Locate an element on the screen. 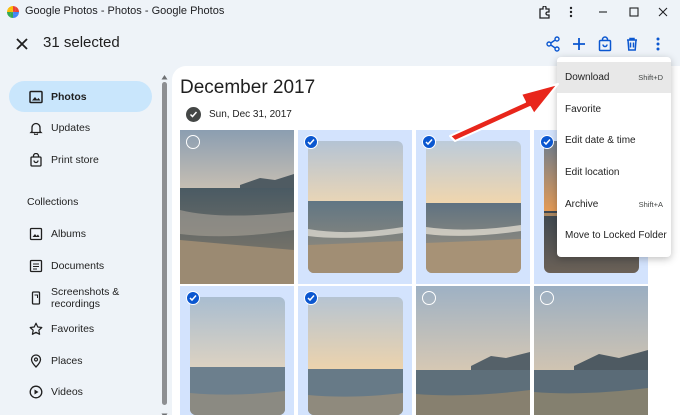 Image resolution: width=680 pixels, height=415 pixels. sidebar-item-photos: Photos is located at coordinates (80, 96).